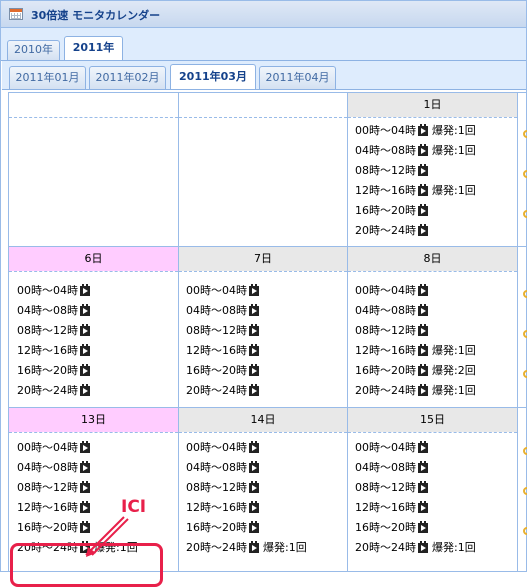 The height and width of the screenshot is (587, 527). I want to click on calendar-icon, so click(16, 14).